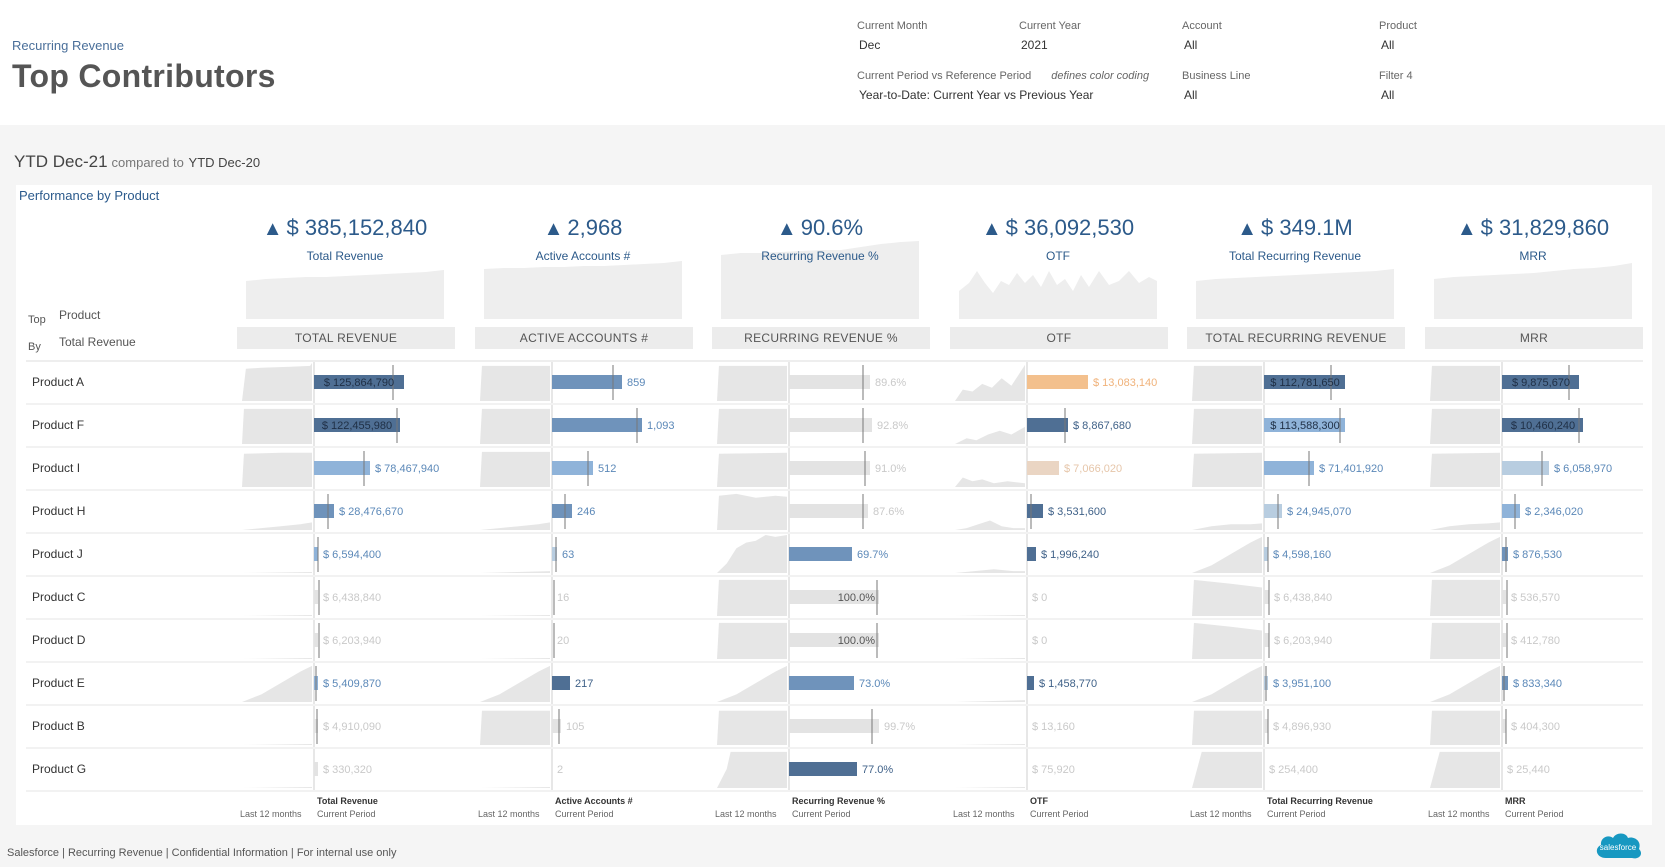 This screenshot has height=867, width=1665. I want to click on footer-measure-title: MRR, so click(1515, 801).